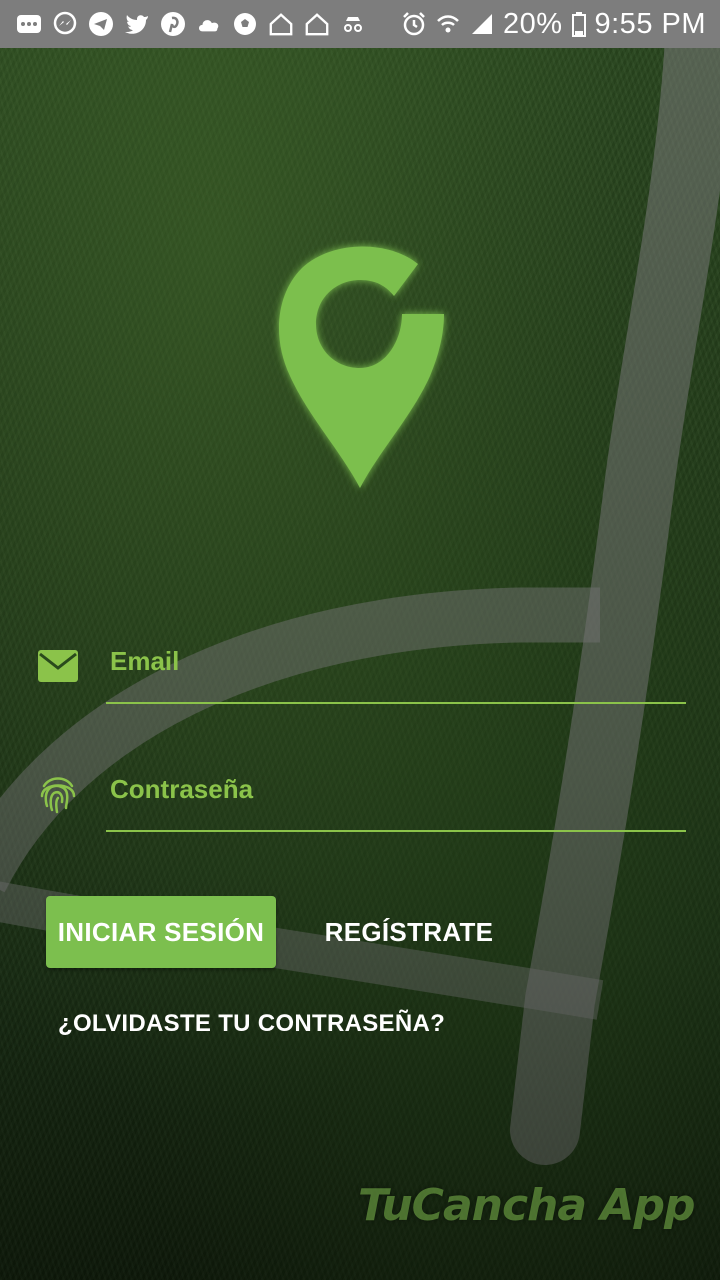 Image resolution: width=720 pixels, height=1280 pixels. What do you see at coordinates (58, 794) in the screenshot?
I see `fingerprint-icon` at bounding box center [58, 794].